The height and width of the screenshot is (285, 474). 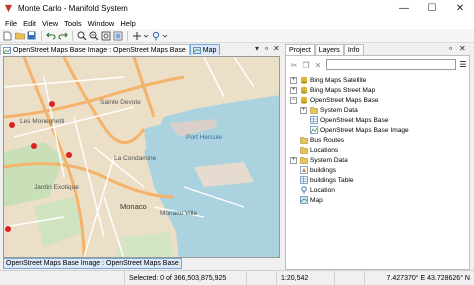 I want to click on tree-node-label: Bing Maps Street Map, so click(x=343, y=90).